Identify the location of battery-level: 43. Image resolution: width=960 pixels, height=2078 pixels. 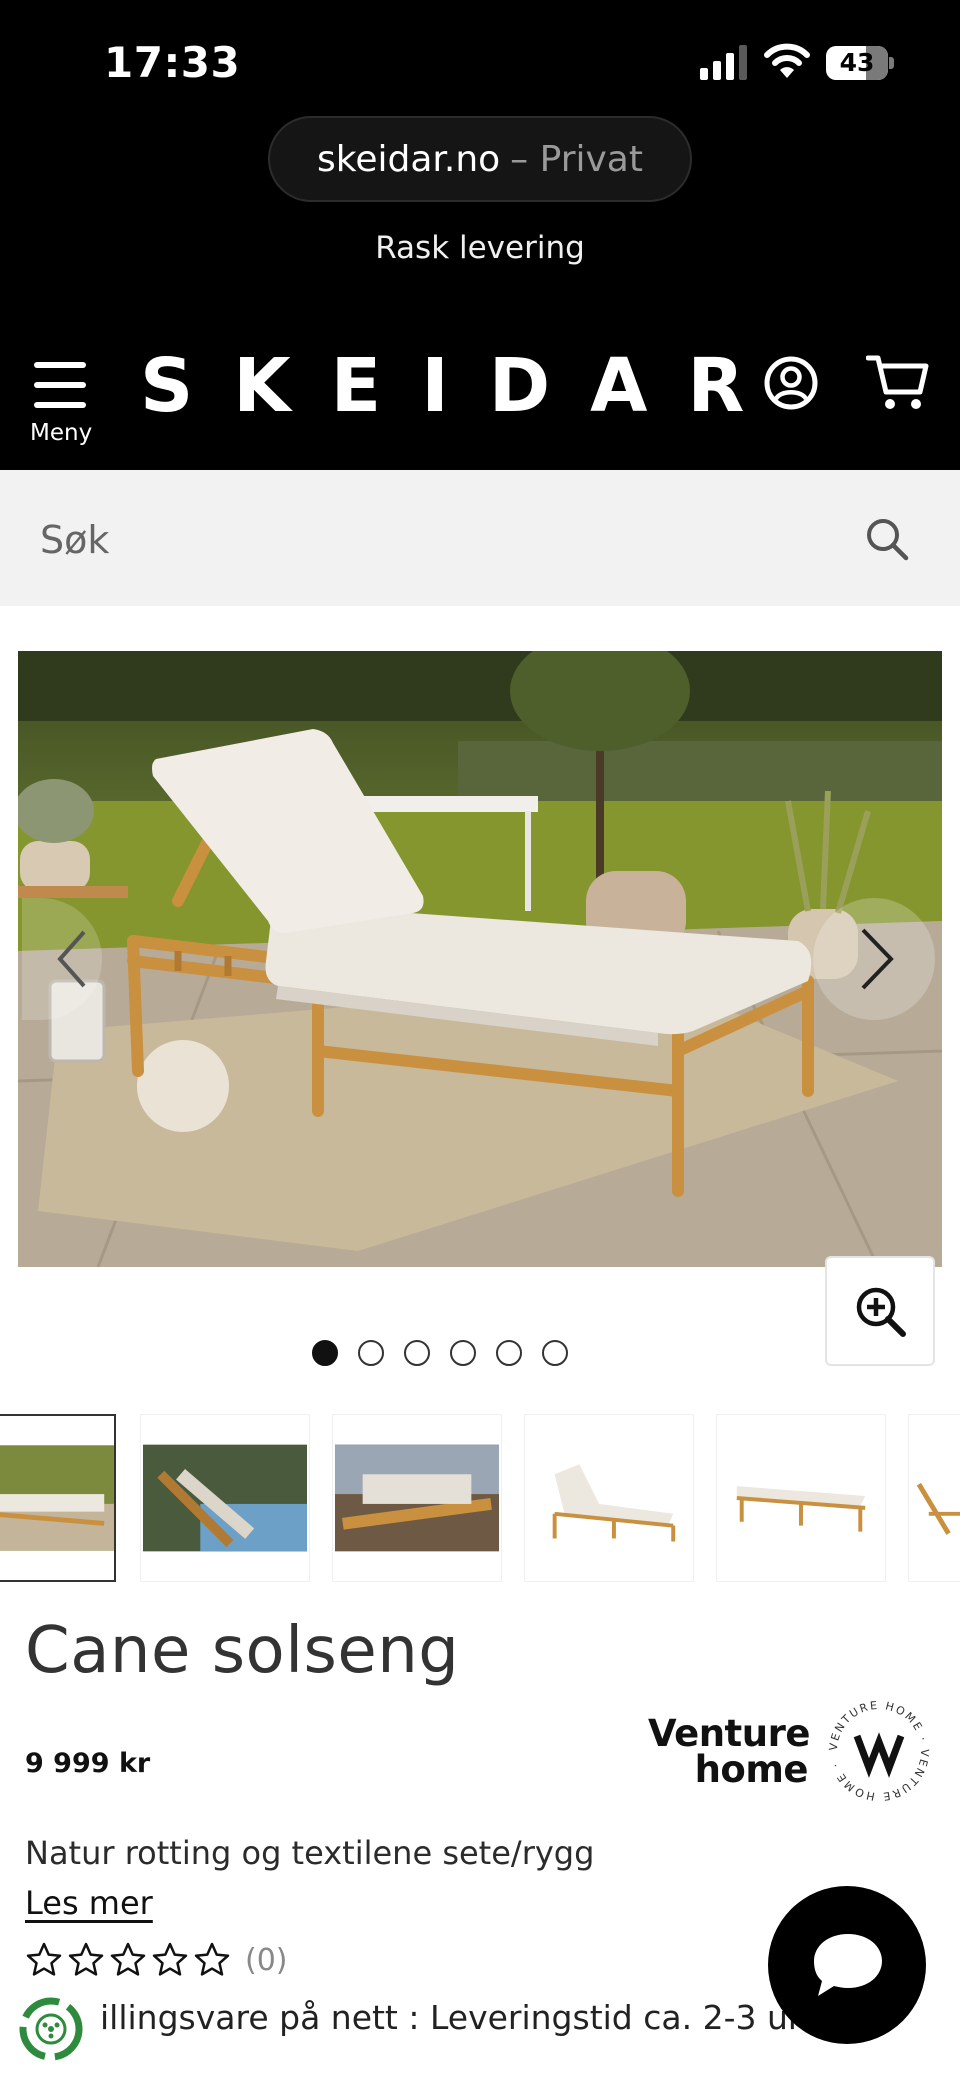
(857, 62).